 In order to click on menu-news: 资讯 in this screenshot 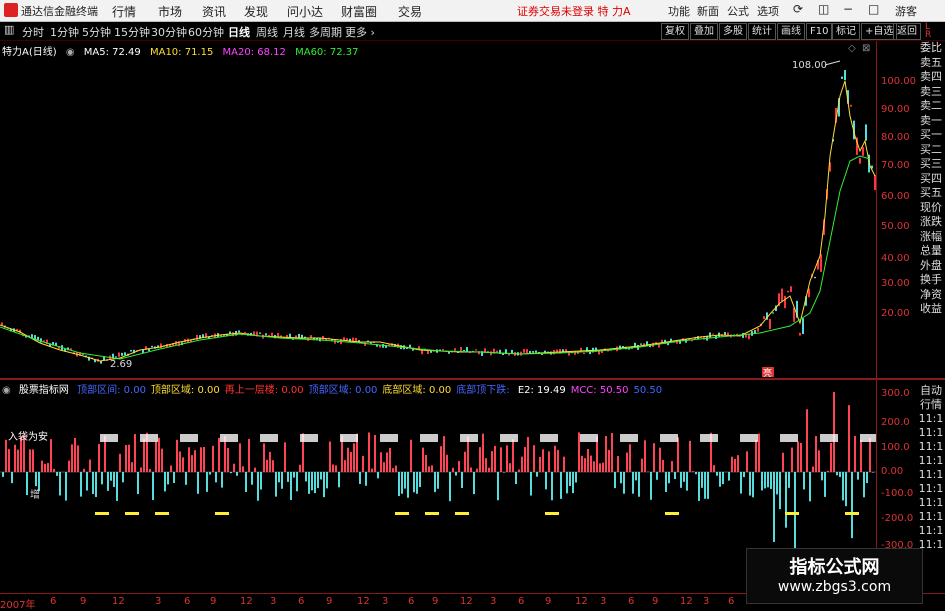, I will do `click(214, 11)`.